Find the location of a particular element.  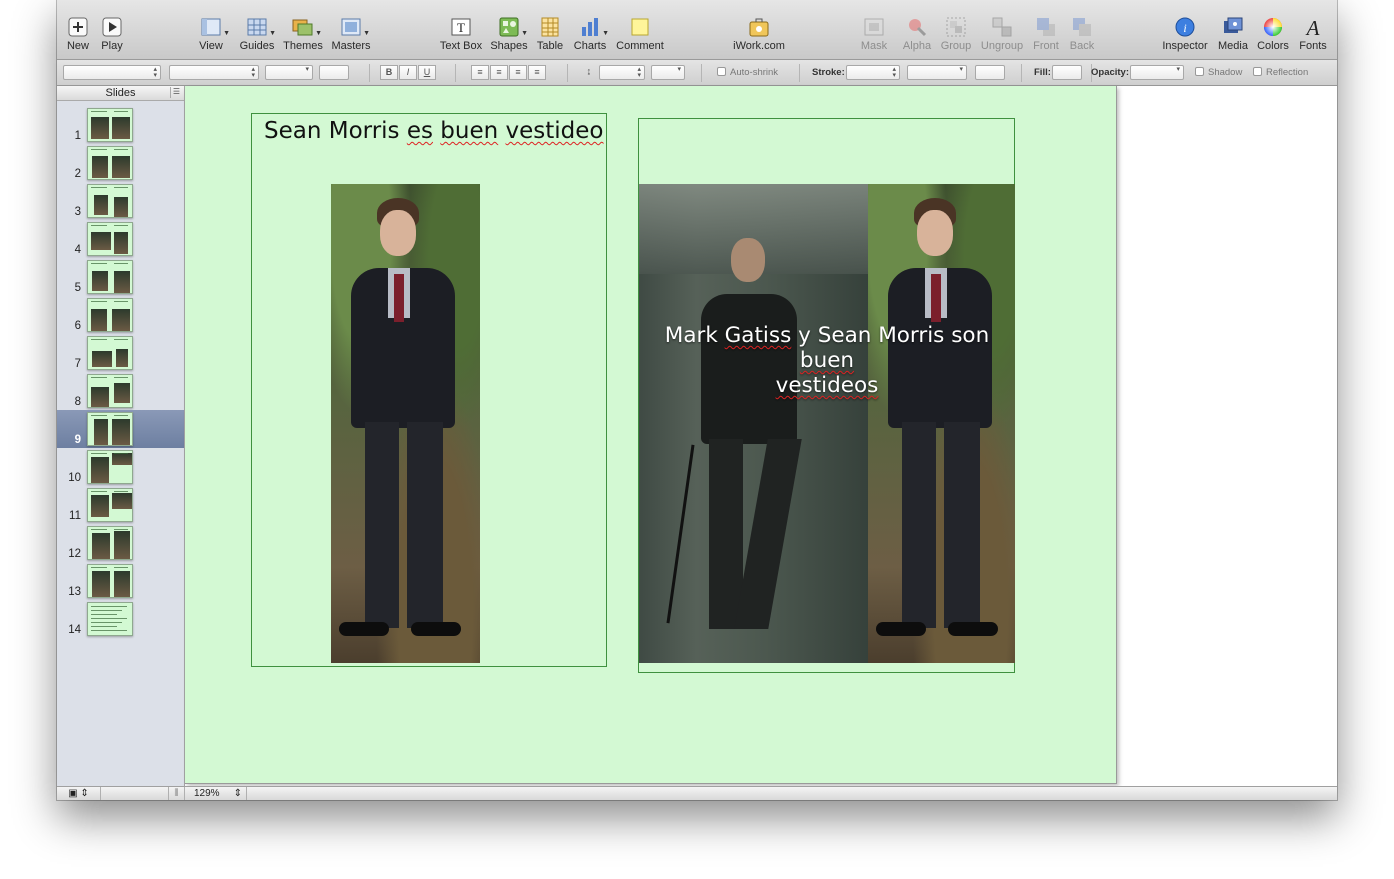

slide-title: Sean Morris es buen vestideo is located at coordinates (434, 131).